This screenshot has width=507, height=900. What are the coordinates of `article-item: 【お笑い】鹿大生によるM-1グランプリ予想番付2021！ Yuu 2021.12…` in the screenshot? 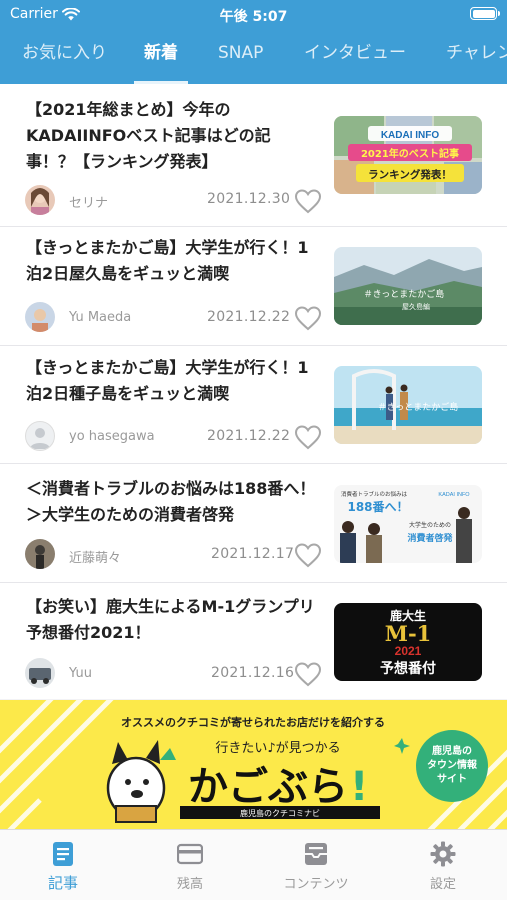 It's located at (253, 641).